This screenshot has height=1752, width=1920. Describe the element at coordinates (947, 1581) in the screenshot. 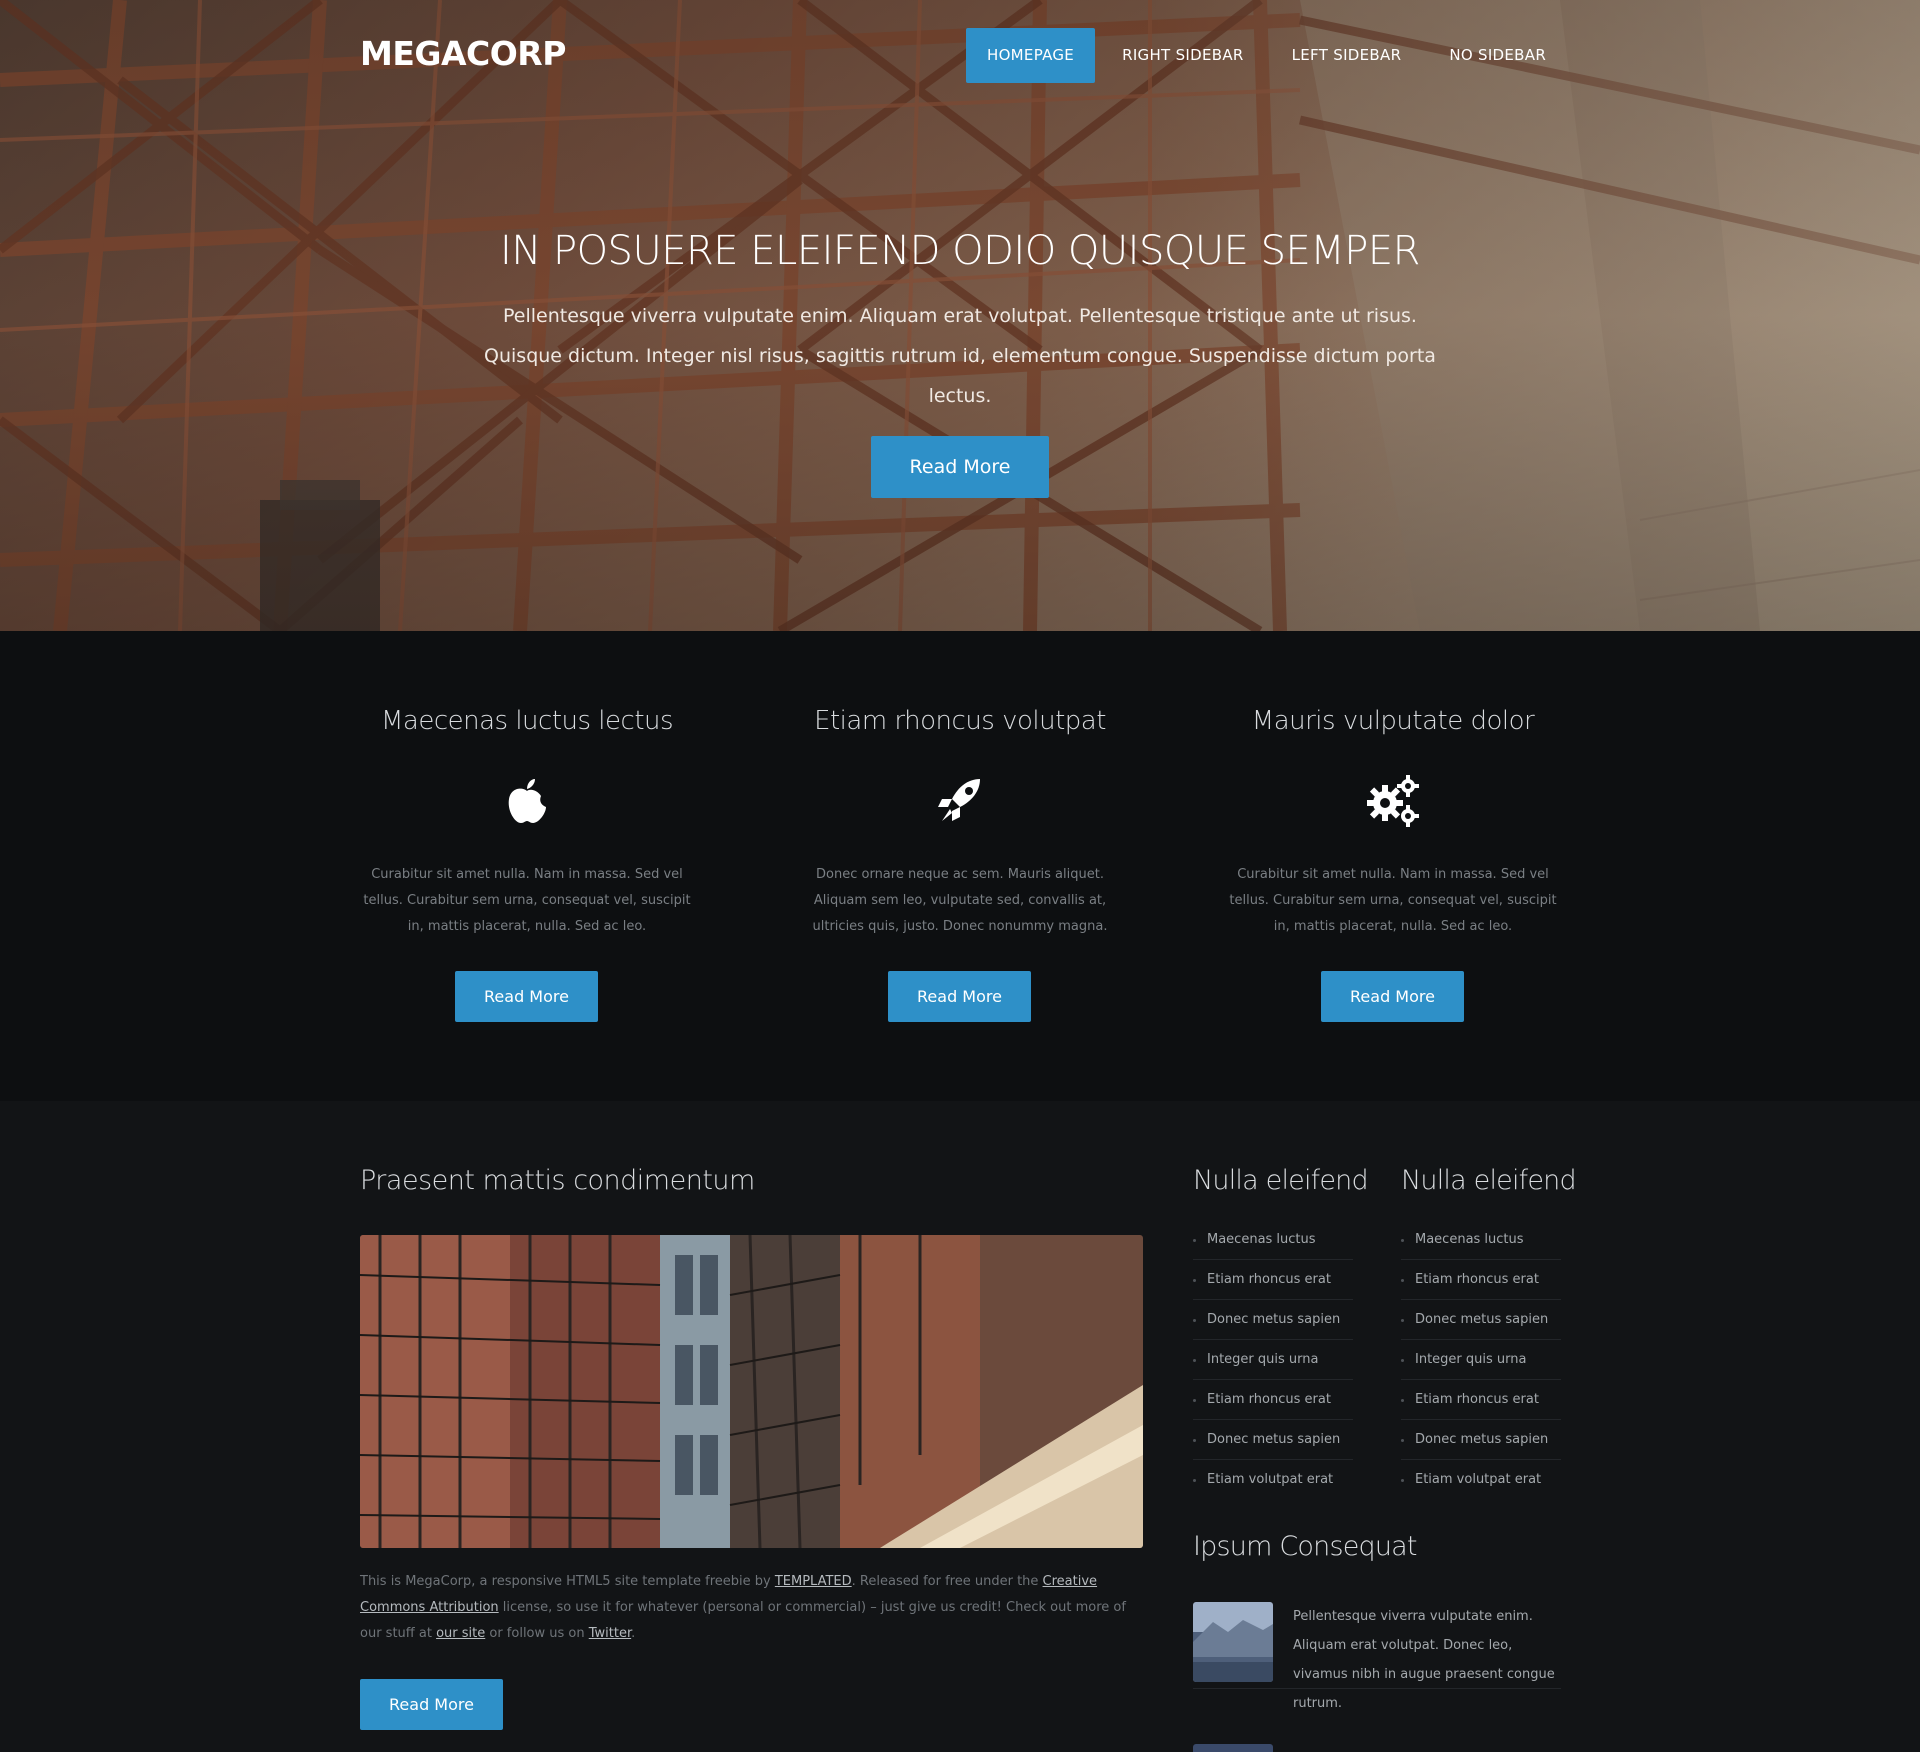

I see `article-text-part: . Released for free under the` at that location.